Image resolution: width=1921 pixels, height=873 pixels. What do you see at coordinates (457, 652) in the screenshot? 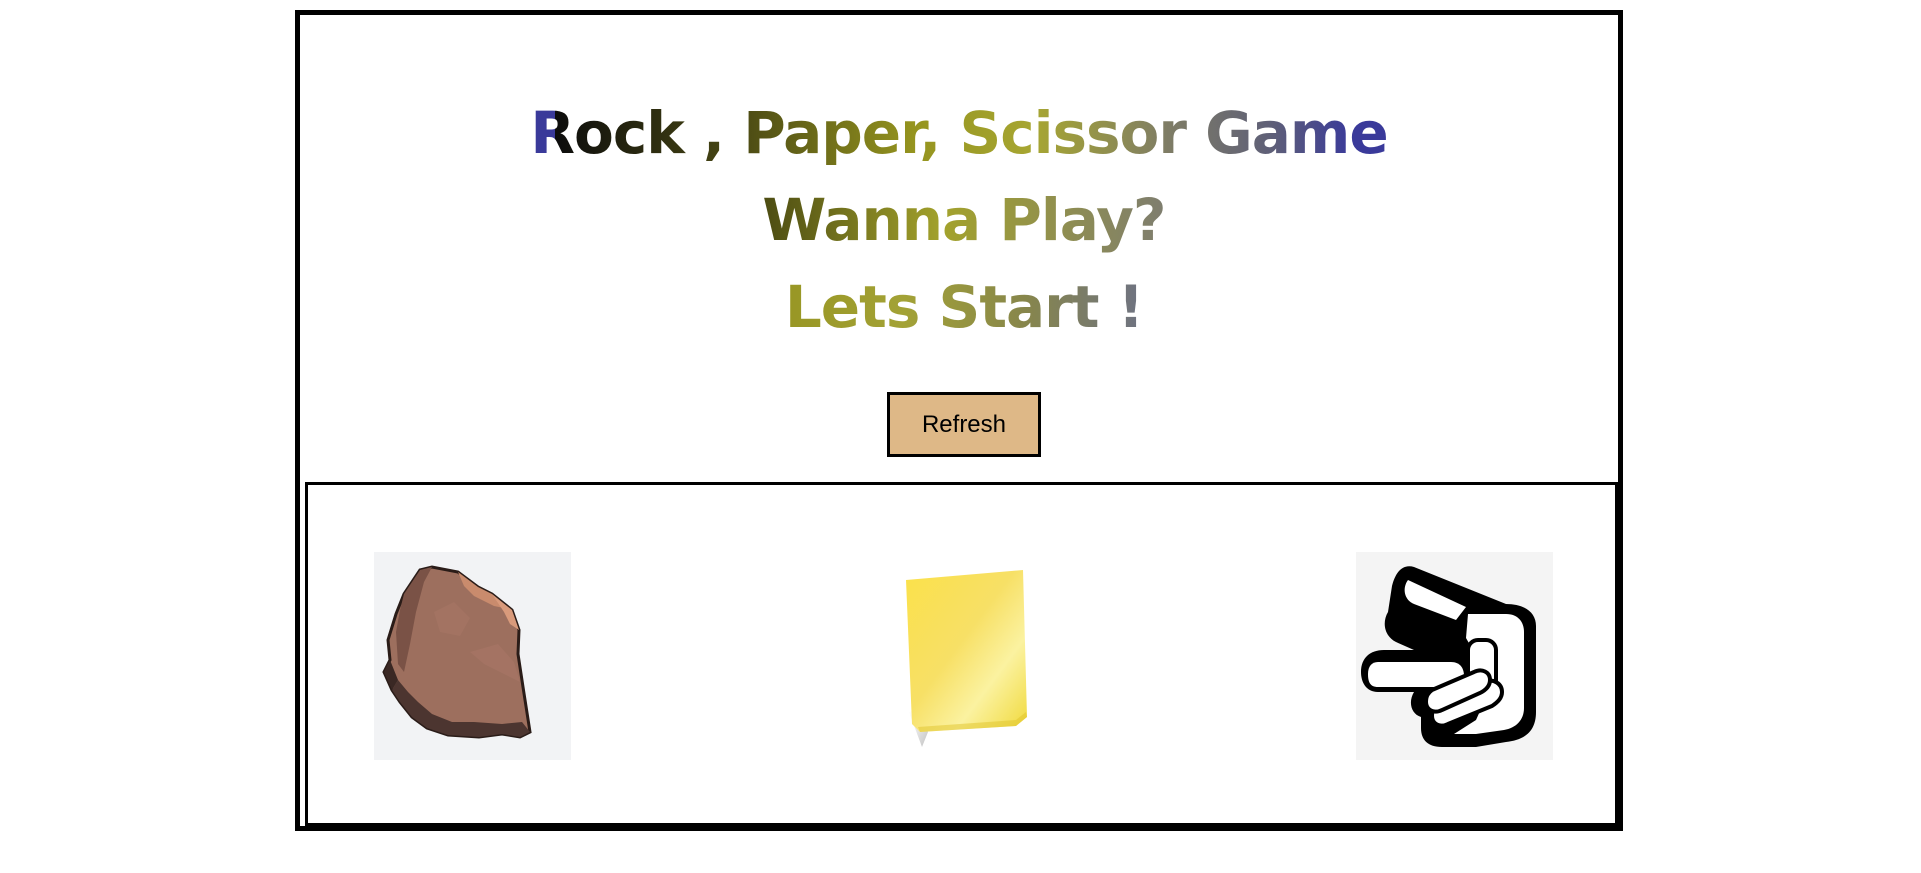
I see `rock-icon` at bounding box center [457, 652].